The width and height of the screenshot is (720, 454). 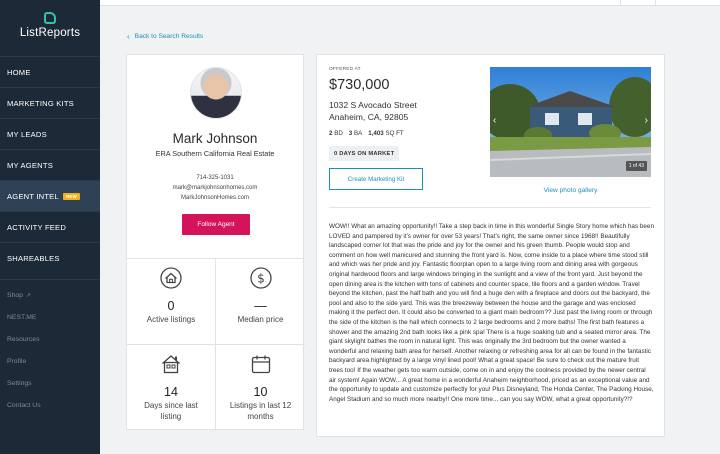 What do you see at coordinates (171, 278) in the screenshot?
I see `listing-house-icon` at bounding box center [171, 278].